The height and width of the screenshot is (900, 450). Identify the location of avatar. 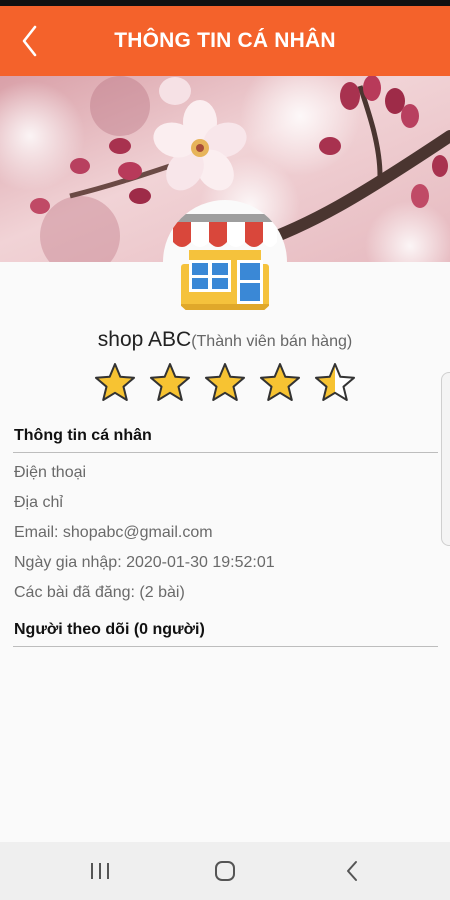
(225, 262).